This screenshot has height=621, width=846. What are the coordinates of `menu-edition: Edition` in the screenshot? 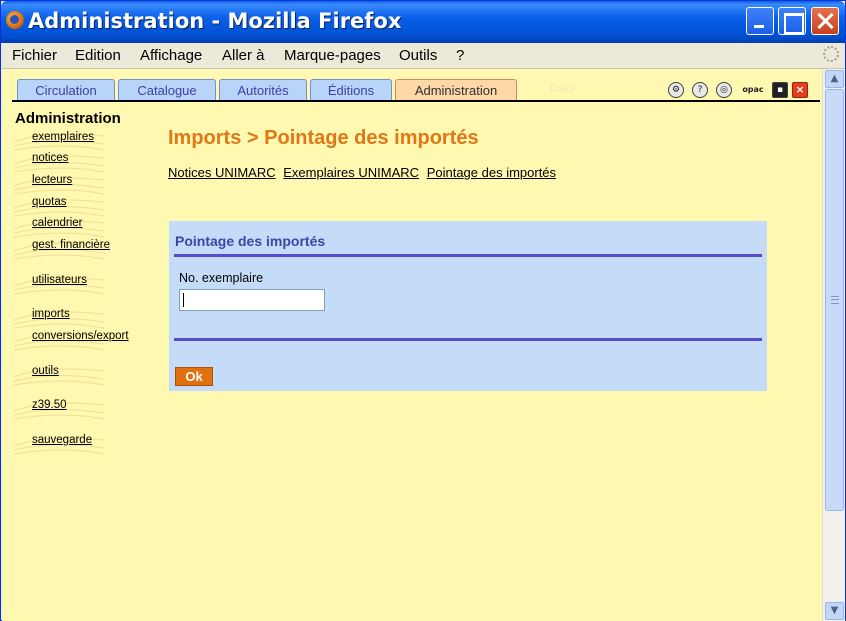 It's located at (98, 55).